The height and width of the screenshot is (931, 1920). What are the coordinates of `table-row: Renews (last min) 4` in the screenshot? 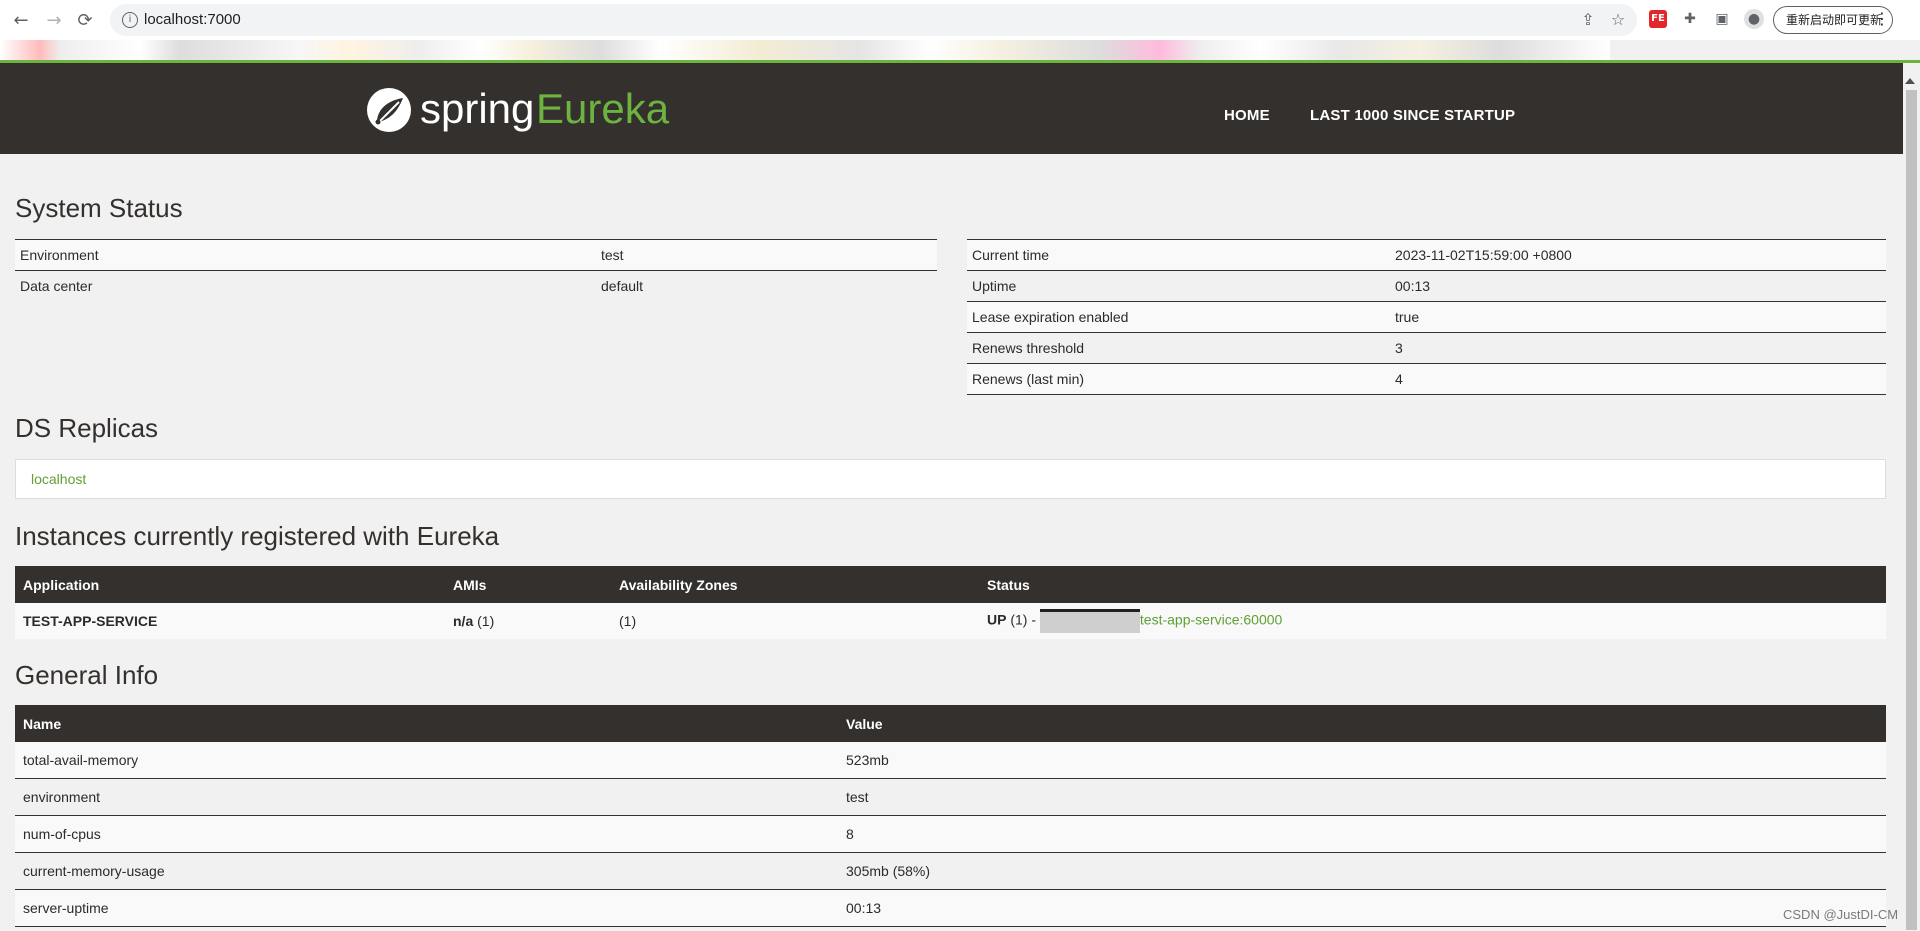 It's located at (1426, 379).